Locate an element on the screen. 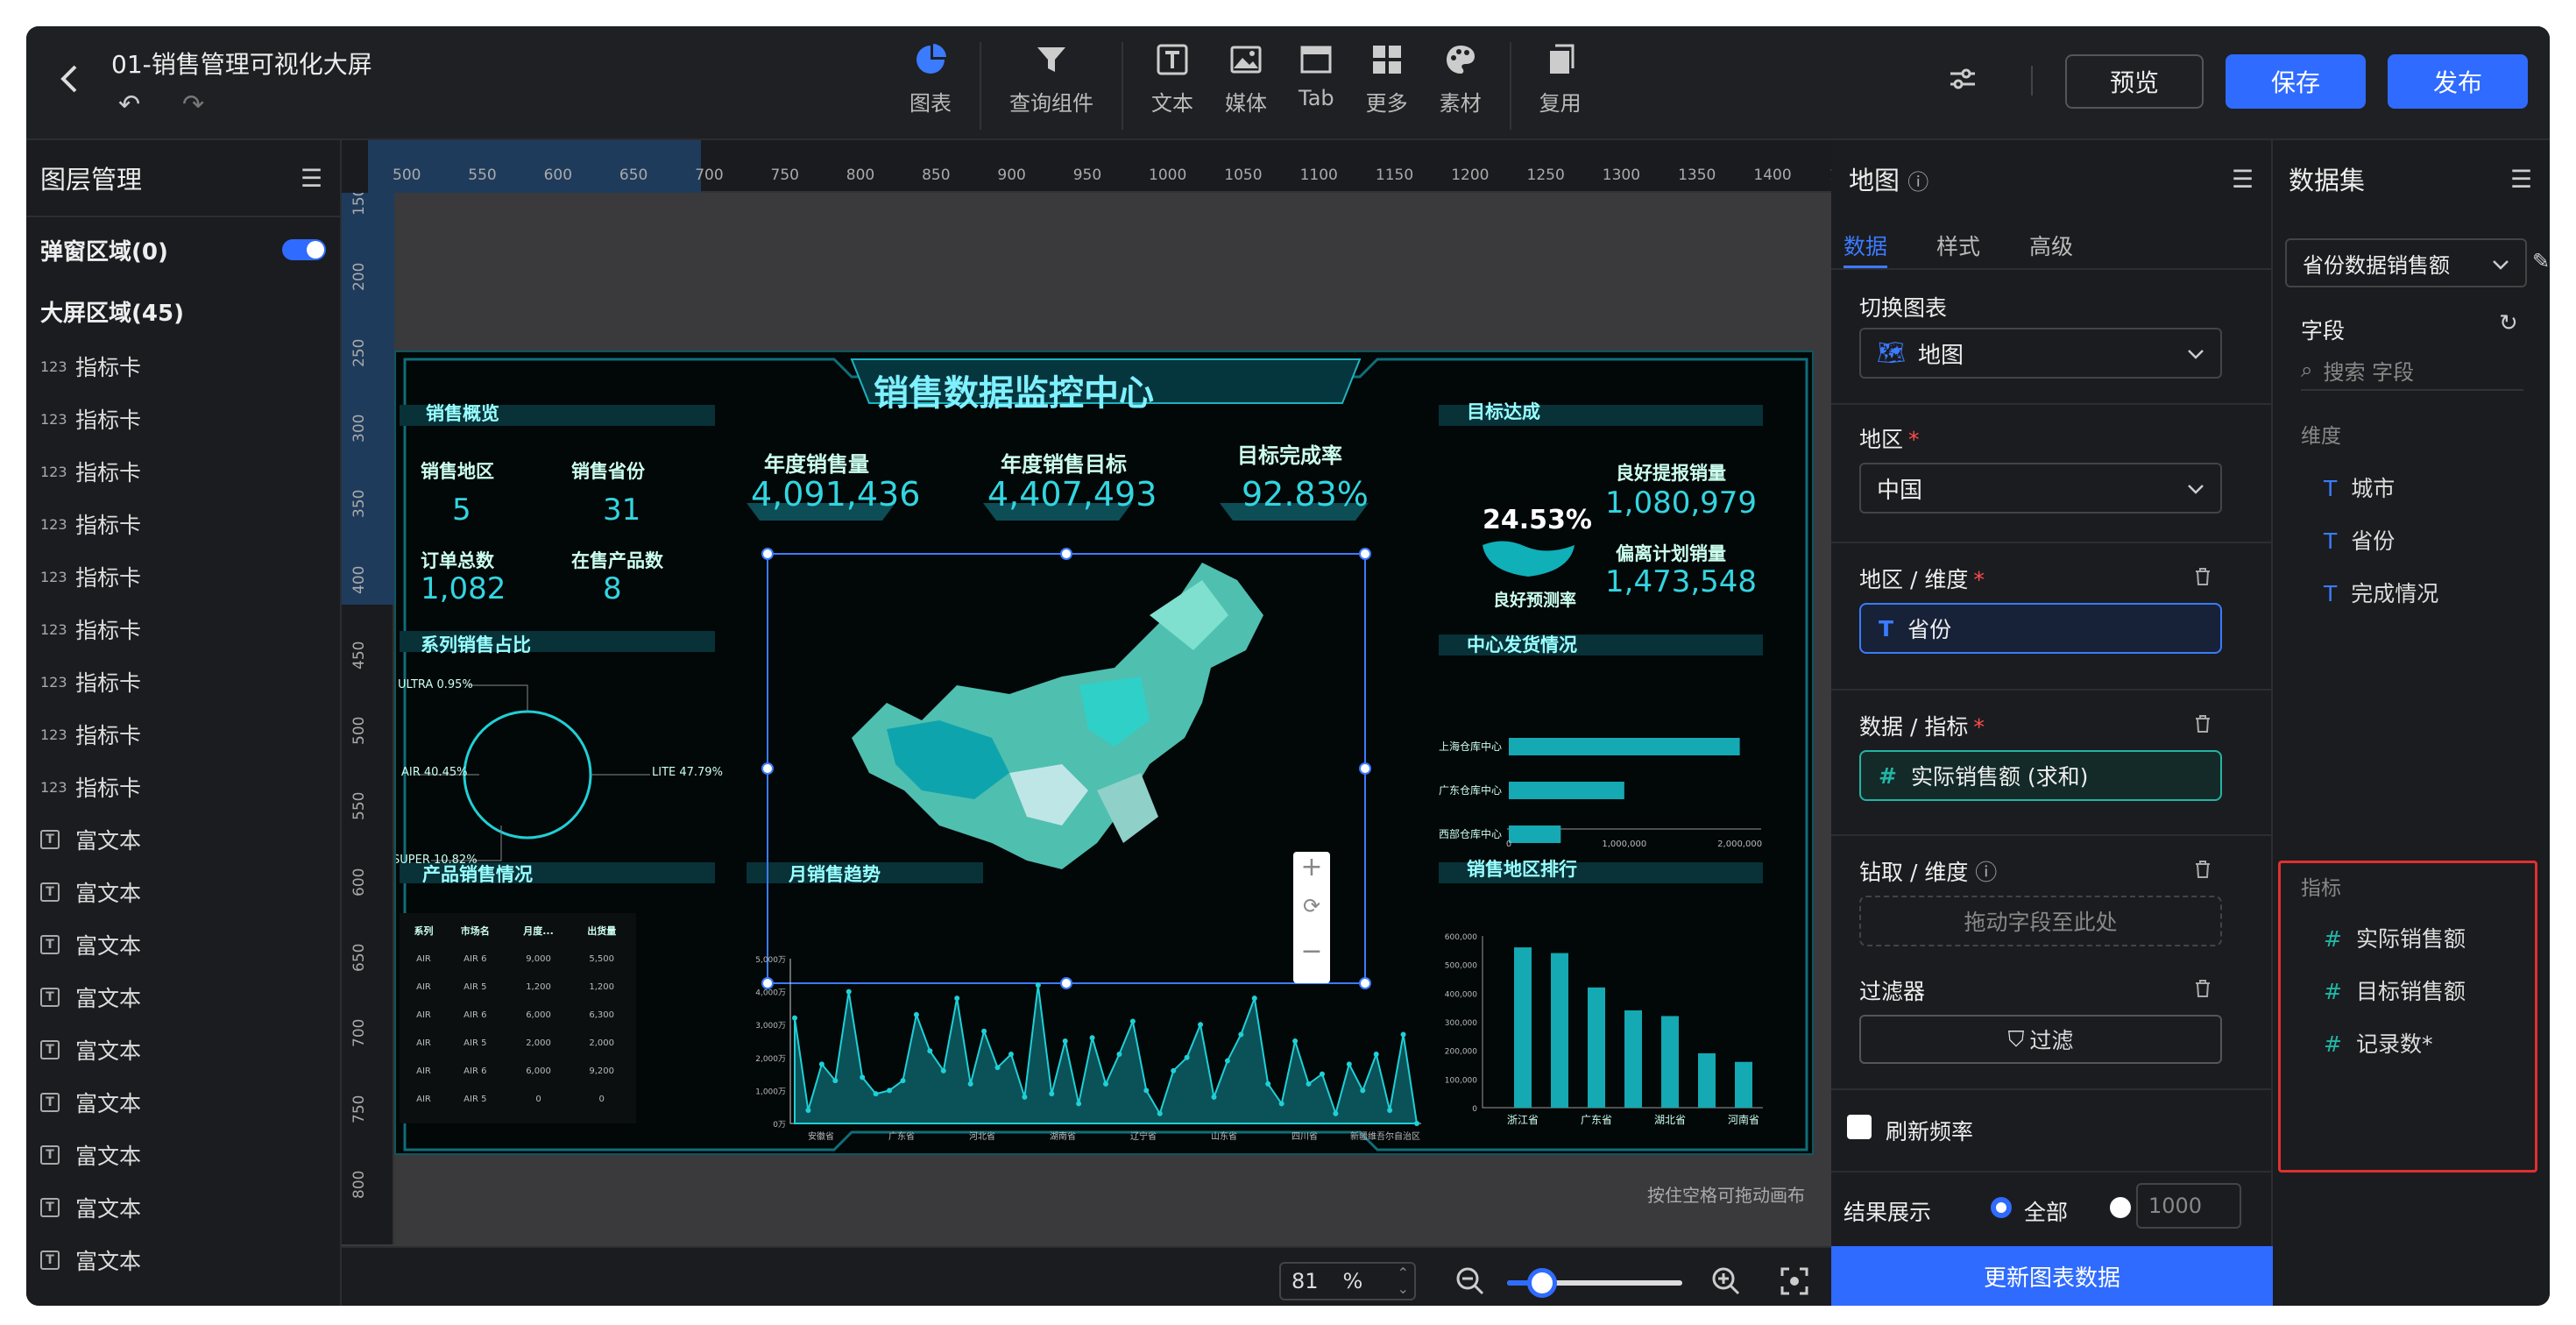  measure-field: # 实际销售额 is located at coordinates (2395, 937).